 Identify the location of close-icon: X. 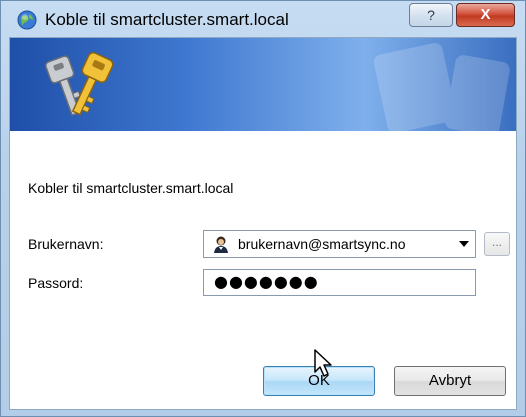
(485, 14).